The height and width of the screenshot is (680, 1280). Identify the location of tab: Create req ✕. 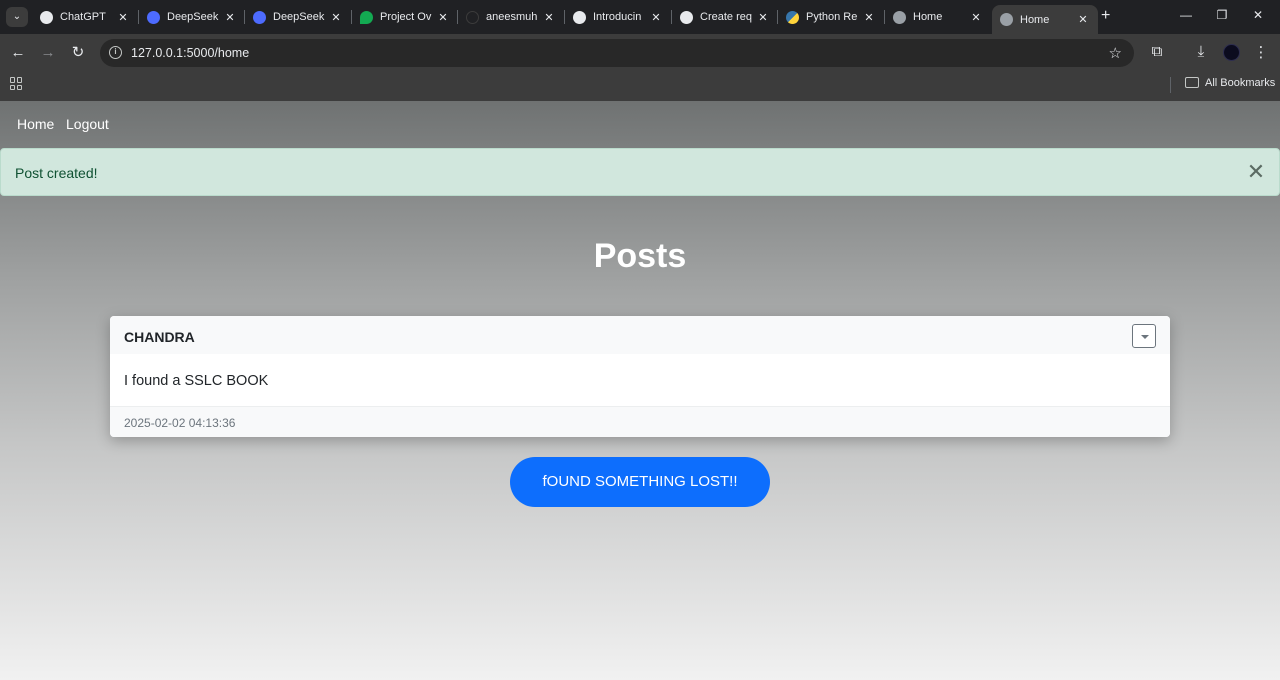
(725, 17).